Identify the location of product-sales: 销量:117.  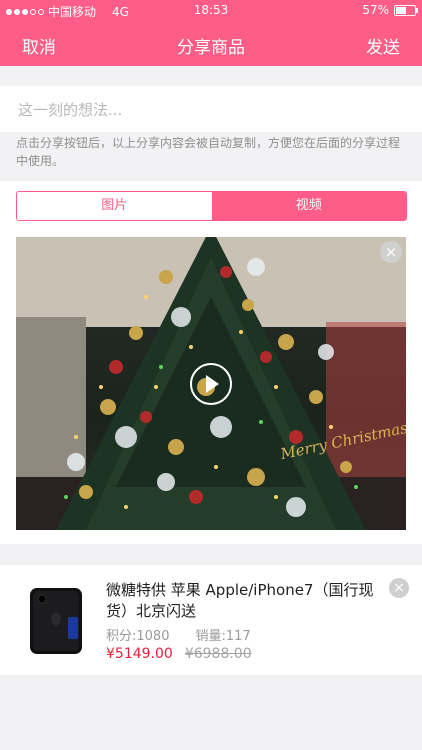
(223, 636).